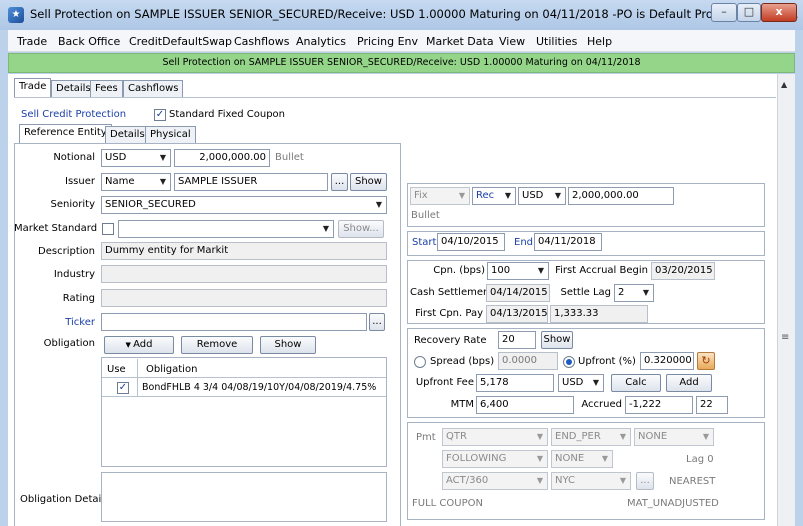 This screenshot has height=526, width=803. What do you see at coordinates (586, 292) in the screenshot?
I see `settle-lag-label: Settle Lag` at bounding box center [586, 292].